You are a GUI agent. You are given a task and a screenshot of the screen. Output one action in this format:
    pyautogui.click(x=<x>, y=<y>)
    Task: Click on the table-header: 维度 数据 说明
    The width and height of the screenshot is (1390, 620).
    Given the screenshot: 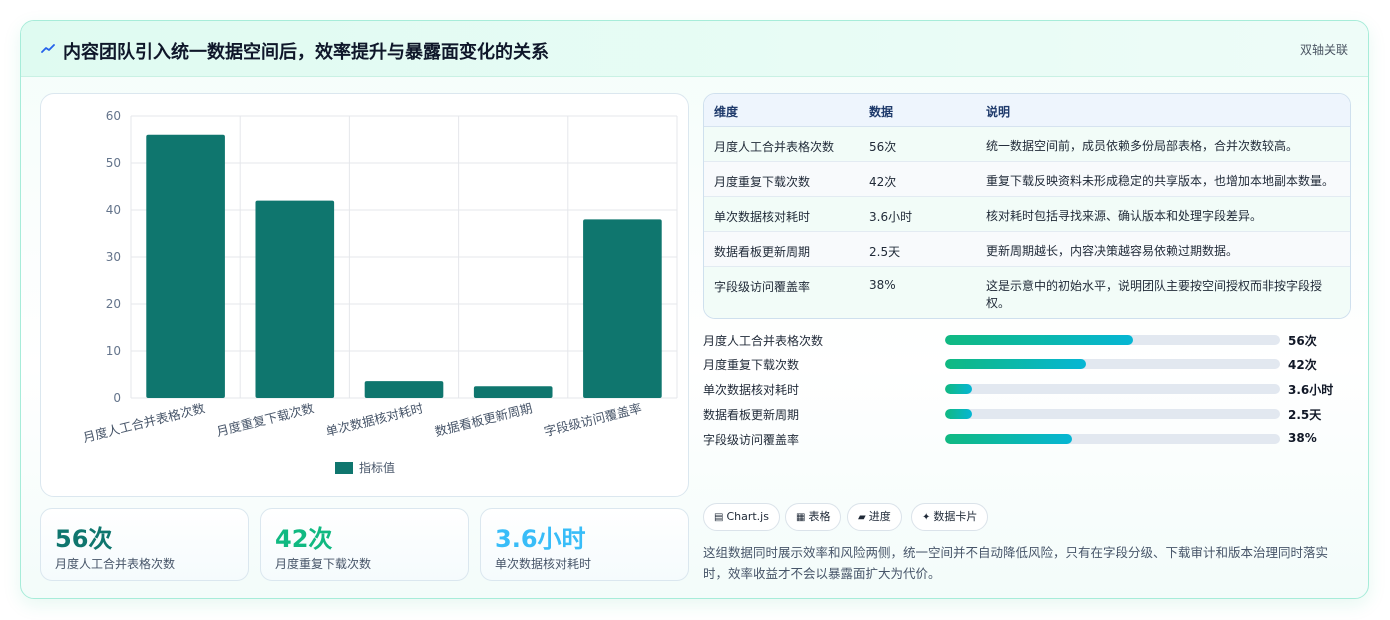 What is the action you would take?
    pyautogui.click(x=1027, y=110)
    